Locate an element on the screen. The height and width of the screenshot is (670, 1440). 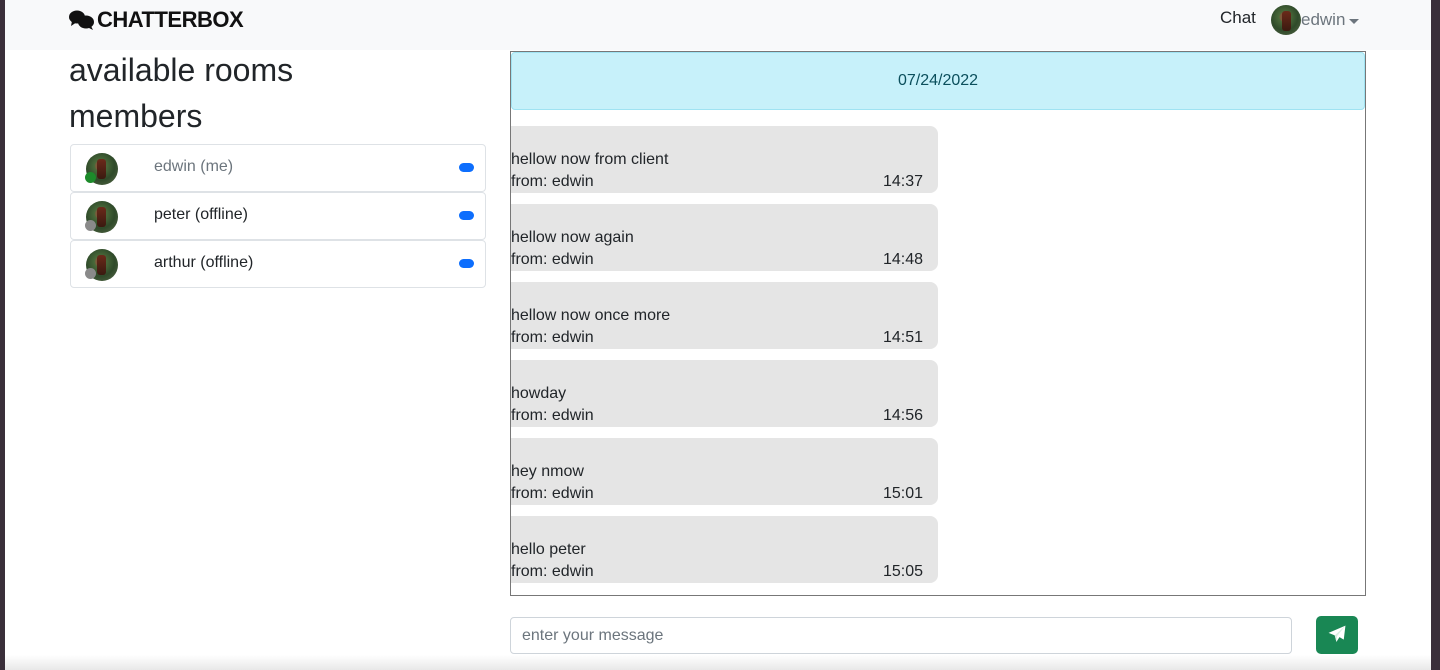
nav-chat-link: Chat is located at coordinates (1238, 18).